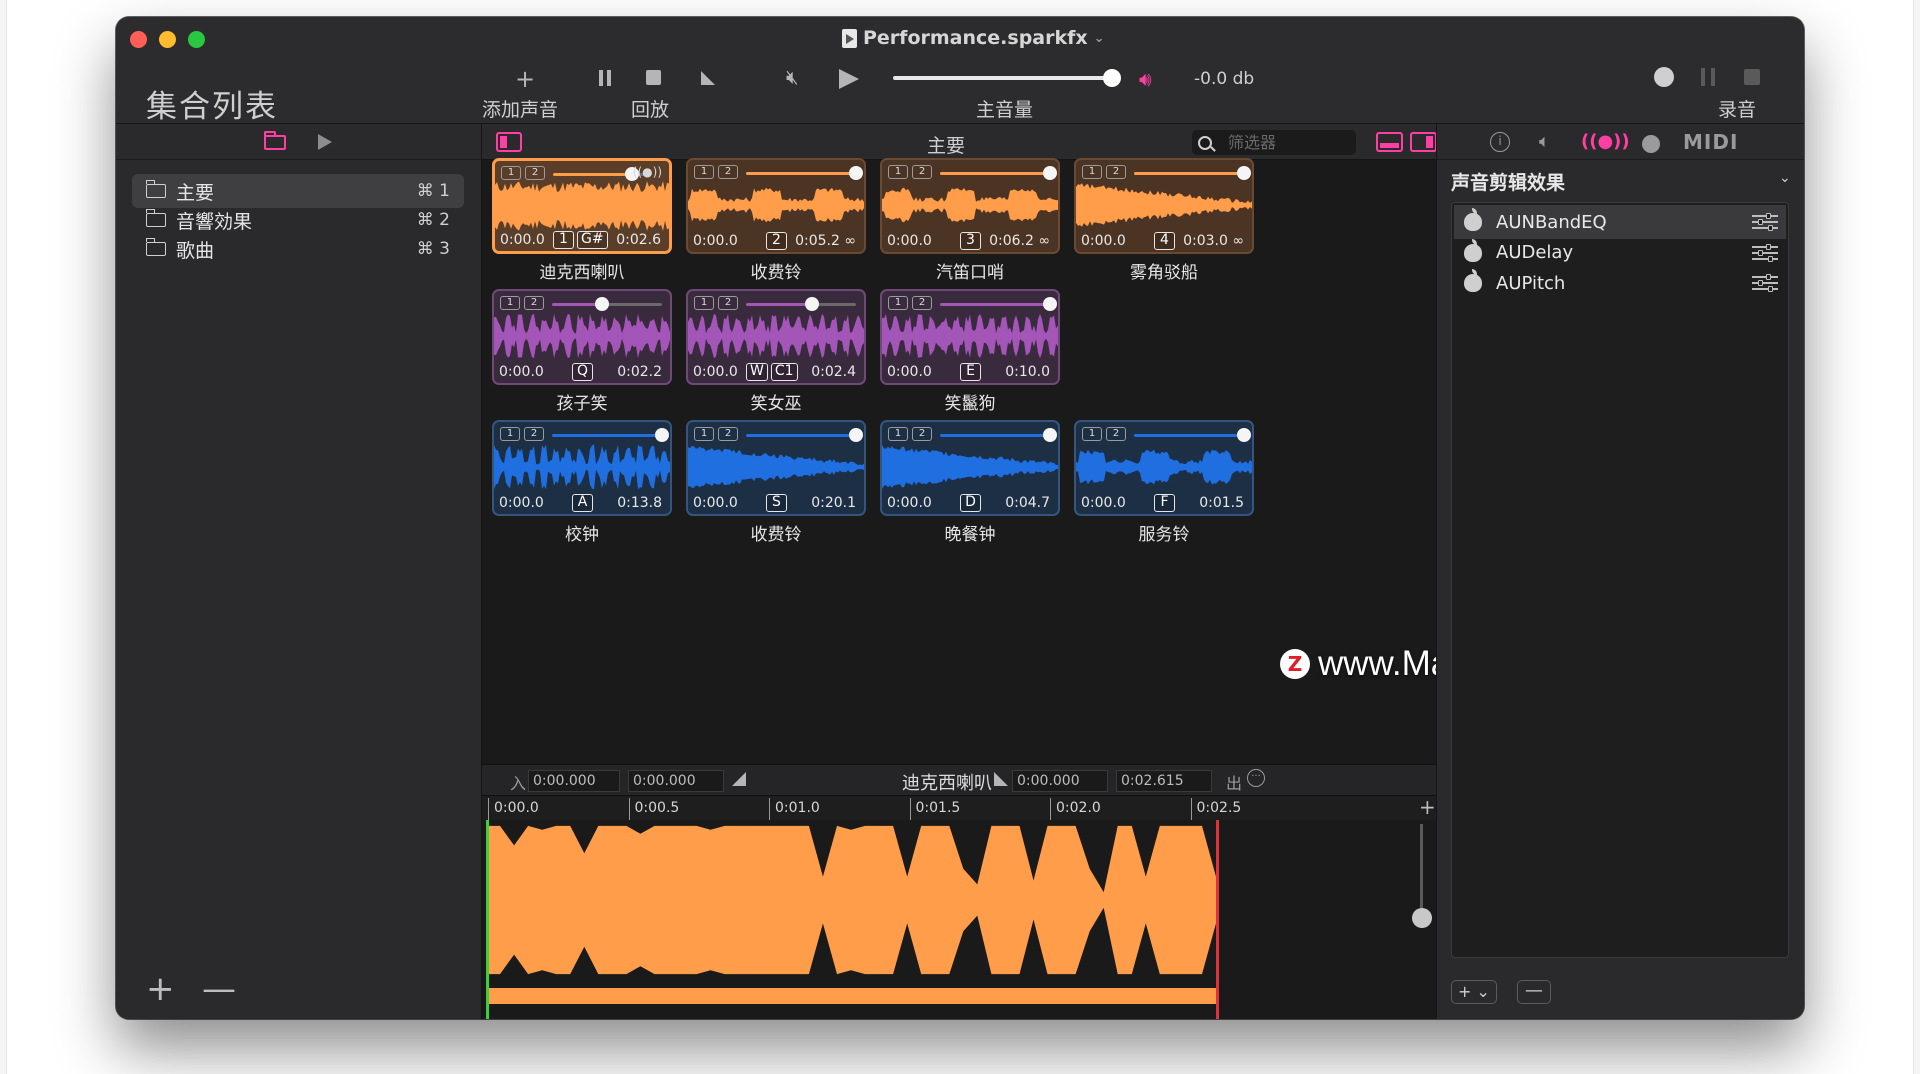  Describe the element at coordinates (487, 919) in the screenshot. I see `start-marker` at that location.